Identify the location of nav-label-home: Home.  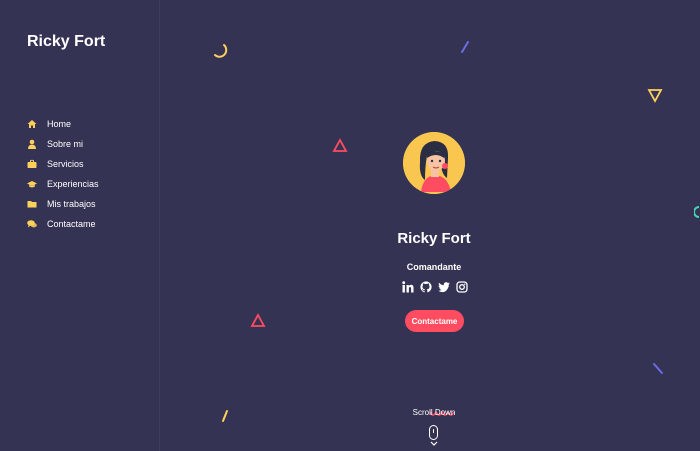
(59, 124).